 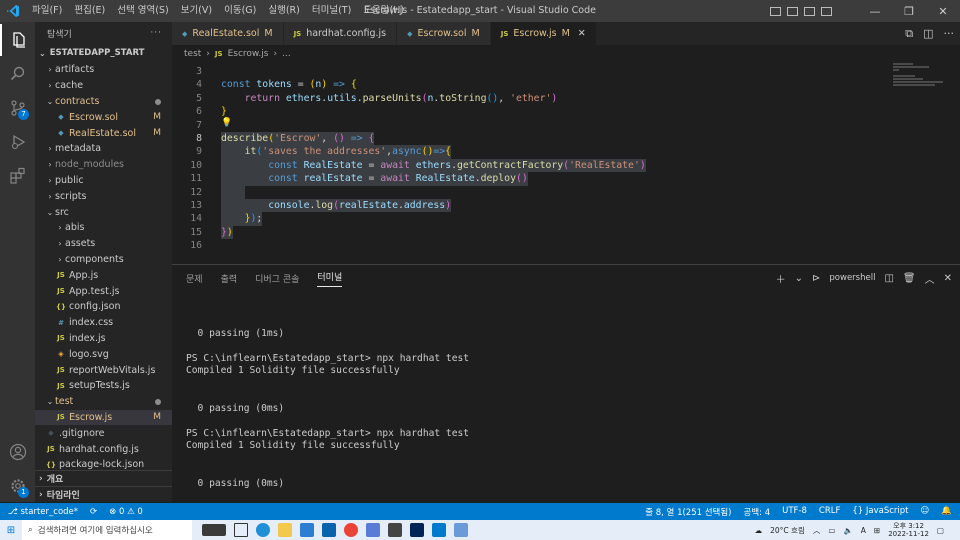 What do you see at coordinates (340, 33) in the screenshot?
I see `editor-tab: JS hardhat.config.js` at bounding box center [340, 33].